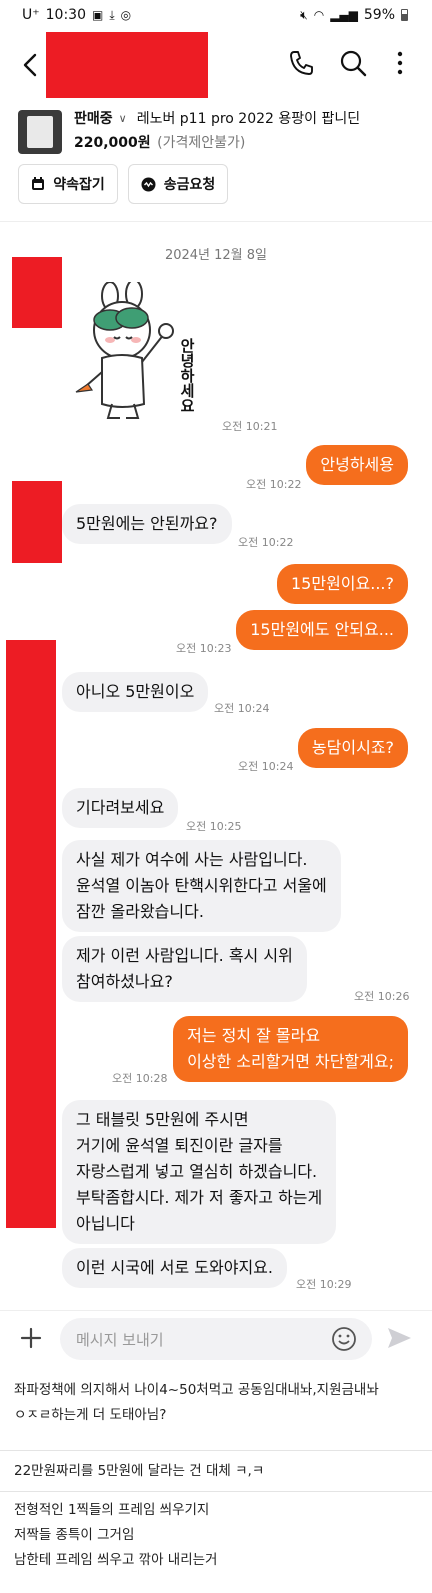  What do you see at coordinates (344, 15) in the screenshot?
I see `signal-icon: ▂▄▆` at bounding box center [344, 15].